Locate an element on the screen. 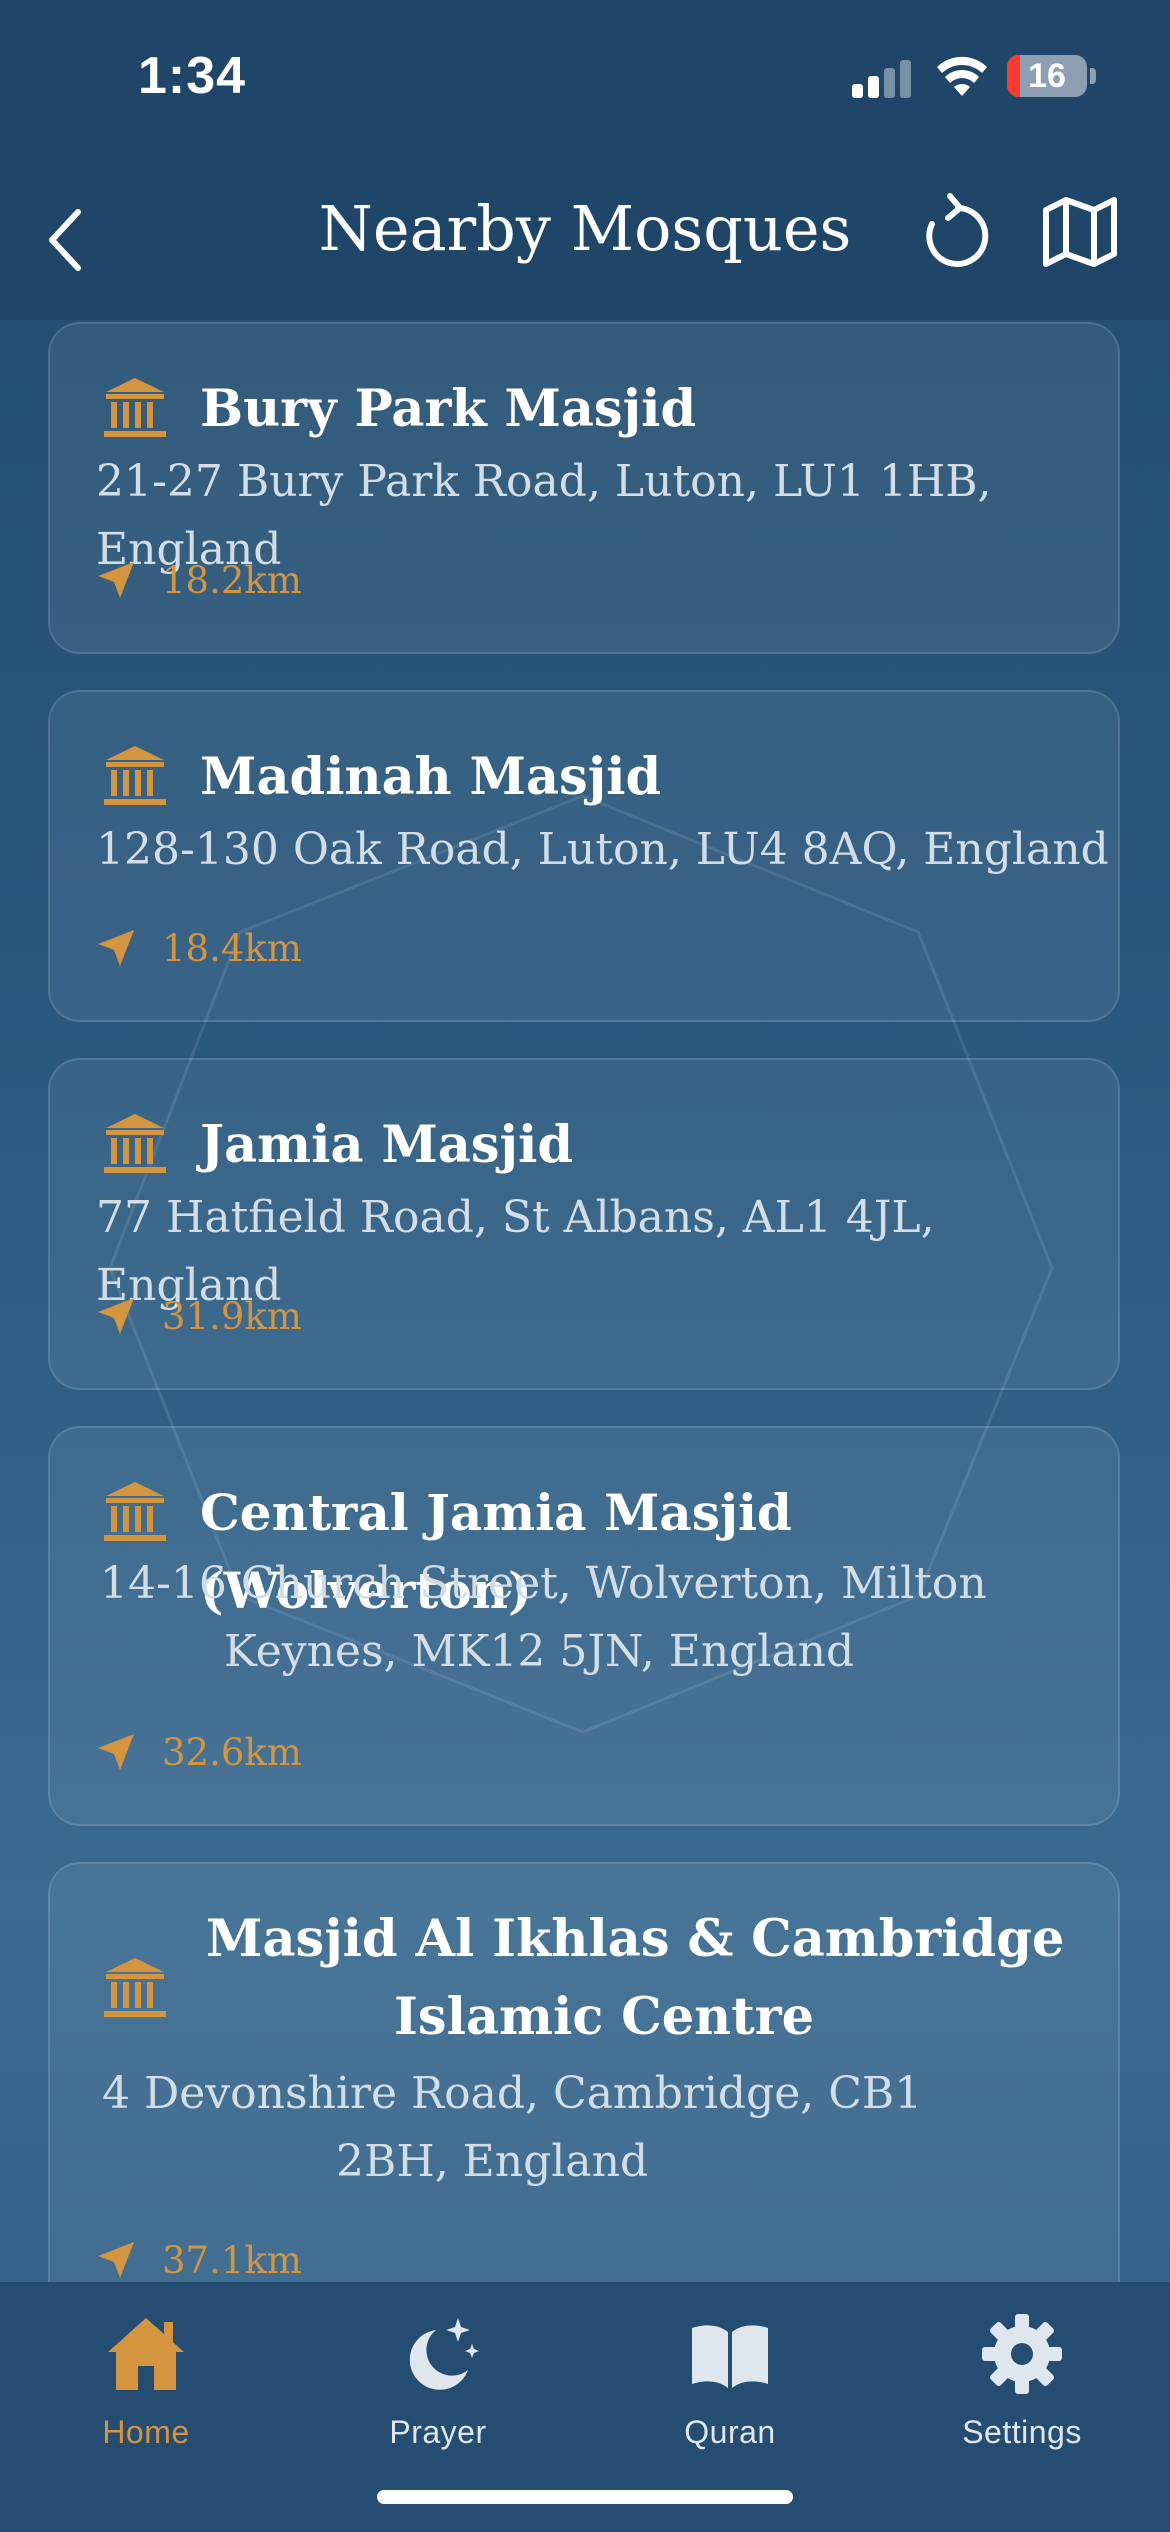 This screenshot has height=2532, width=1170. battery-percentage: 16 is located at coordinates (1047, 76).